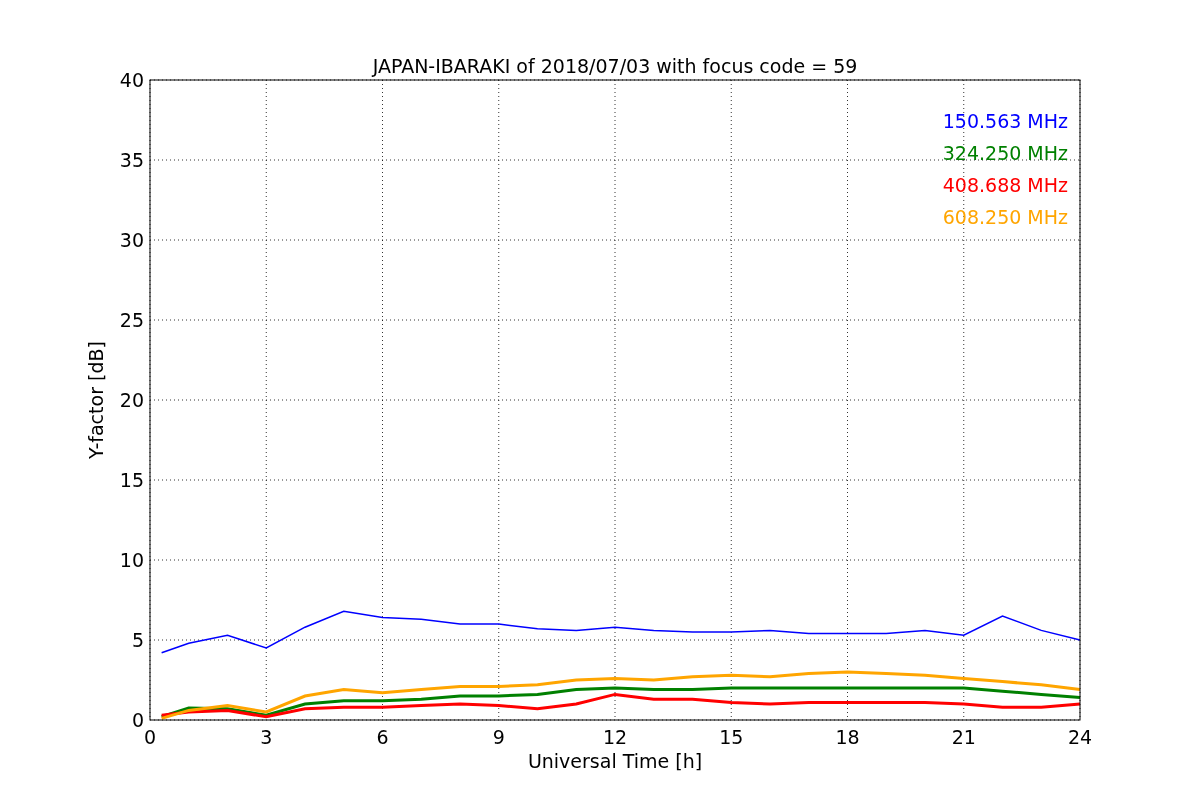 This screenshot has width=1200, height=800. What do you see at coordinates (131, 160) in the screenshot?
I see `y-tick-label: 35` at bounding box center [131, 160].